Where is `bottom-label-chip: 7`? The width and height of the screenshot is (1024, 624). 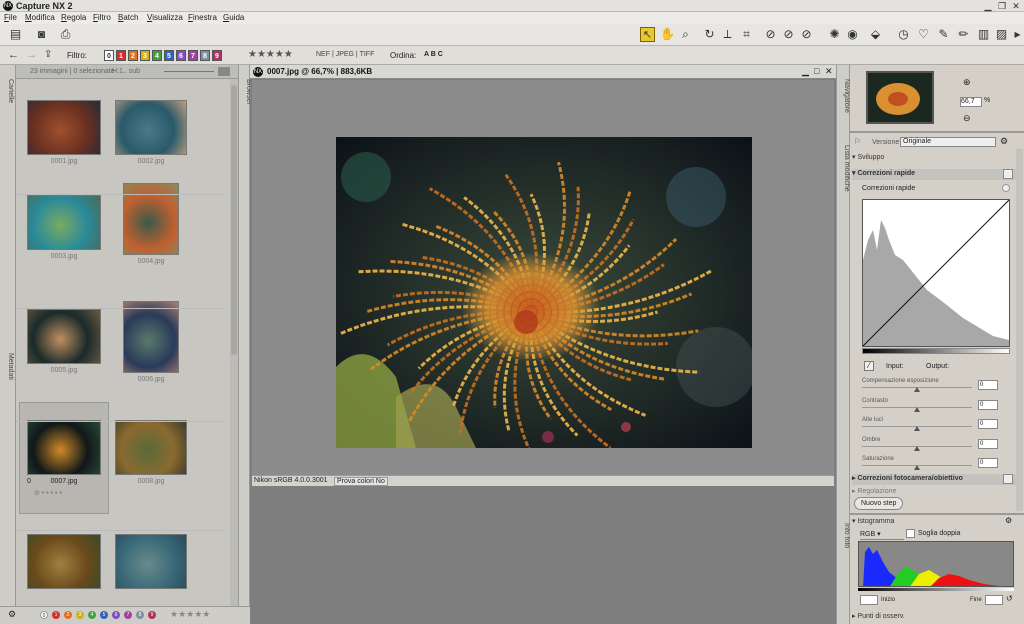 bottom-label-chip: 7 is located at coordinates (128, 615).